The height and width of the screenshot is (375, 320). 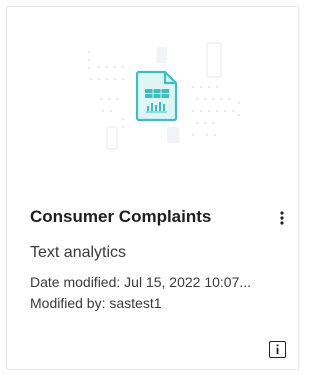 I want to click on info-icon, so click(x=277, y=349).